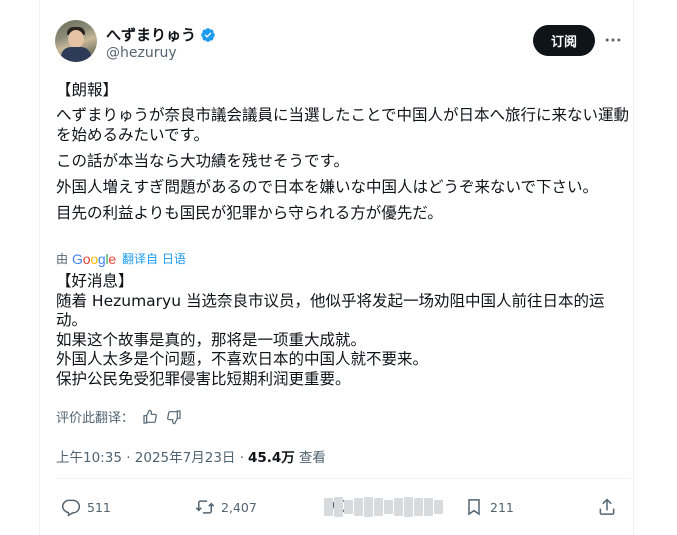 The height and width of the screenshot is (535, 677). I want to click on avatar, so click(76, 41).